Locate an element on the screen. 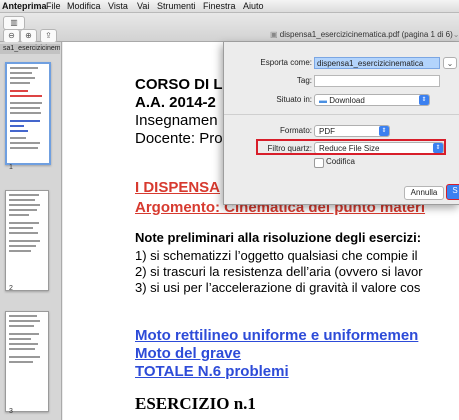  page-number-3: 3 is located at coordinates (11, 411).